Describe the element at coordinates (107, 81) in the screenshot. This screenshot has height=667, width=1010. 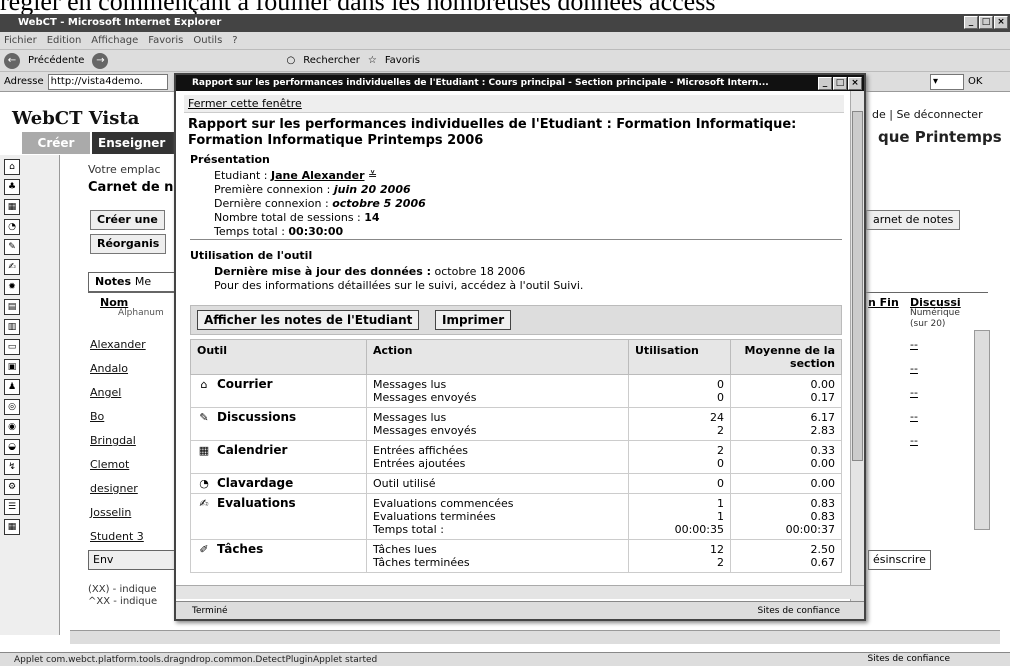
I see `address-input: http://vista4demo.` at that location.